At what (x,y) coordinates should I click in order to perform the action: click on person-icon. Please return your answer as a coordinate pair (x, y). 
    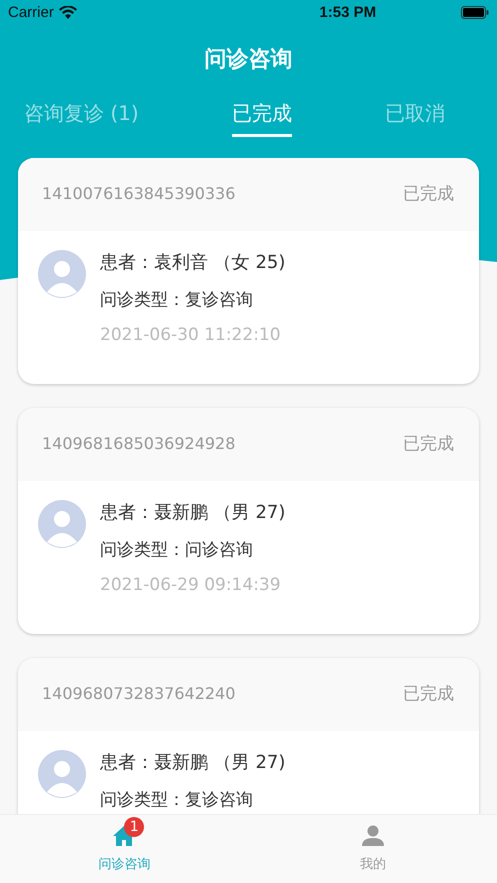
    Looking at the image, I should click on (372, 836).